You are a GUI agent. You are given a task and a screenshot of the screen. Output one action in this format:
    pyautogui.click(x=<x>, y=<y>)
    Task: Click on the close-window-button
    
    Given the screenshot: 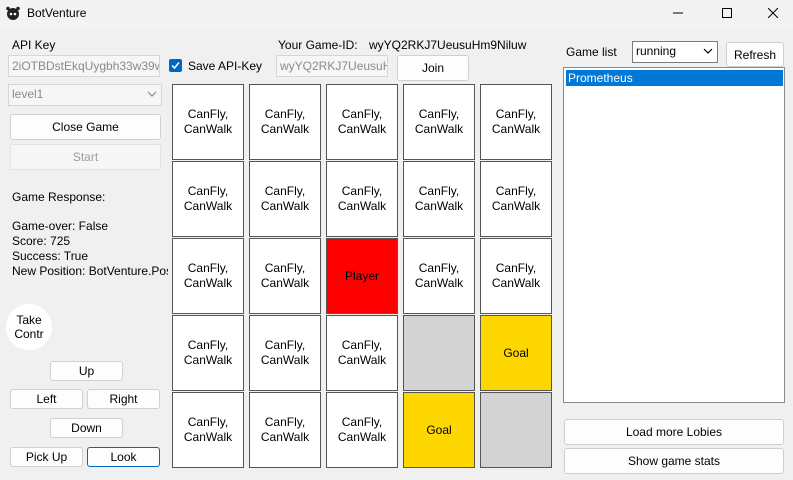 What is the action you would take?
    pyautogui.click(x=771, y=13)
    